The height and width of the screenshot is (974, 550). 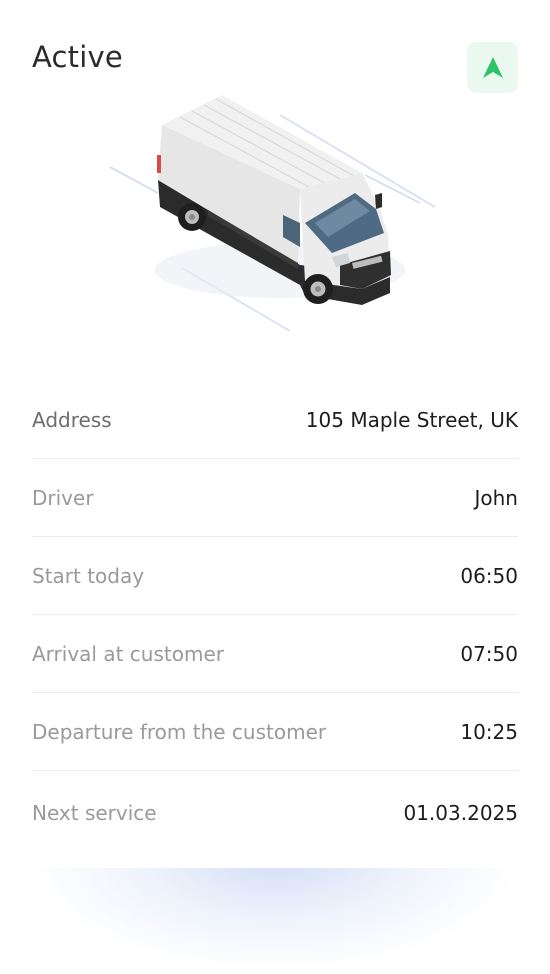 I want to click on navigate-button, so click(x=492, y=67).